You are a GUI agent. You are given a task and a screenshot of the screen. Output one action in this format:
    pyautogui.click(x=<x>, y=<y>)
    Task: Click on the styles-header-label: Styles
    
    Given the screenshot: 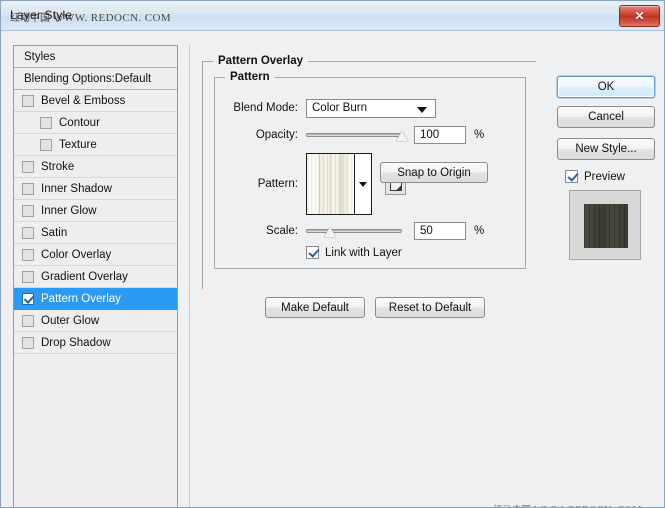 What is the action you would take?
    pyautogui.click(x=40, y=56)
    